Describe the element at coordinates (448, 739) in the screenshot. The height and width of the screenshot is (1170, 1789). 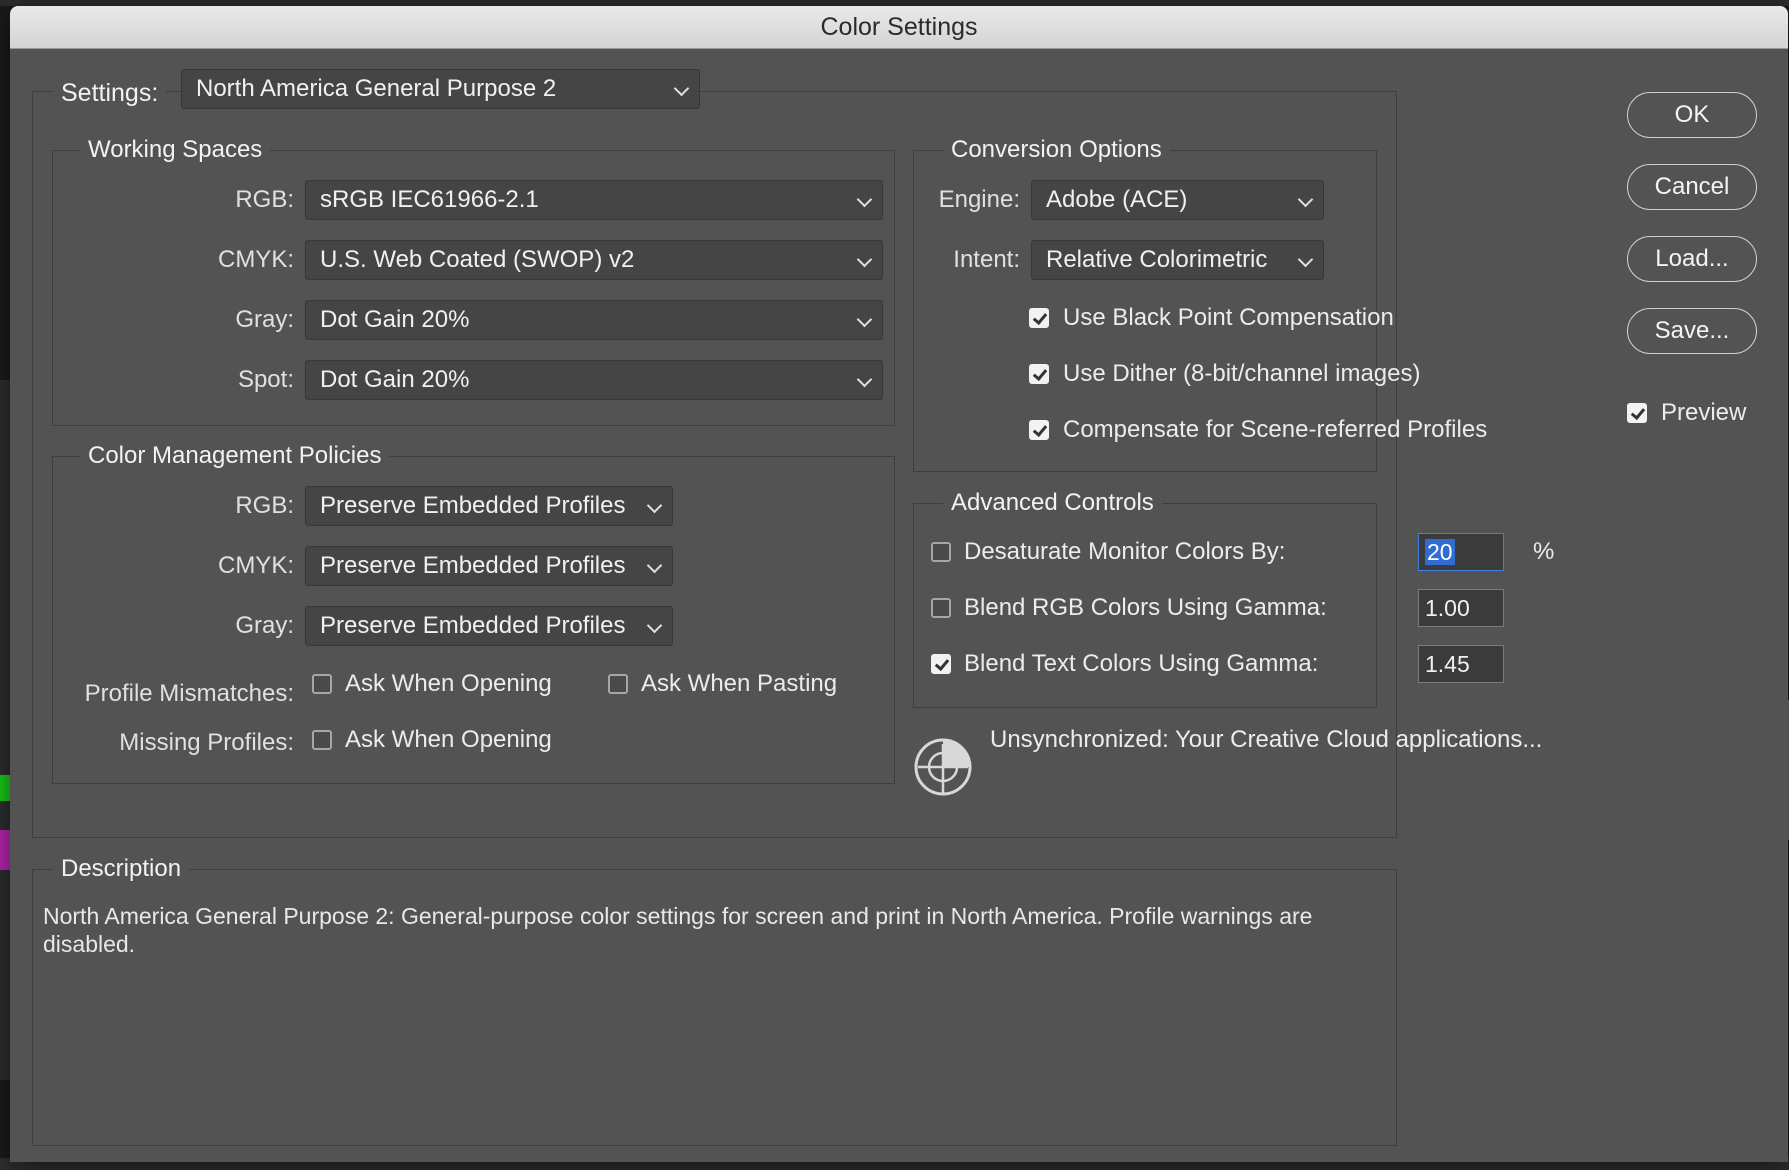
I see `missing-ask-opening-label: Ask When Opening` at that location.